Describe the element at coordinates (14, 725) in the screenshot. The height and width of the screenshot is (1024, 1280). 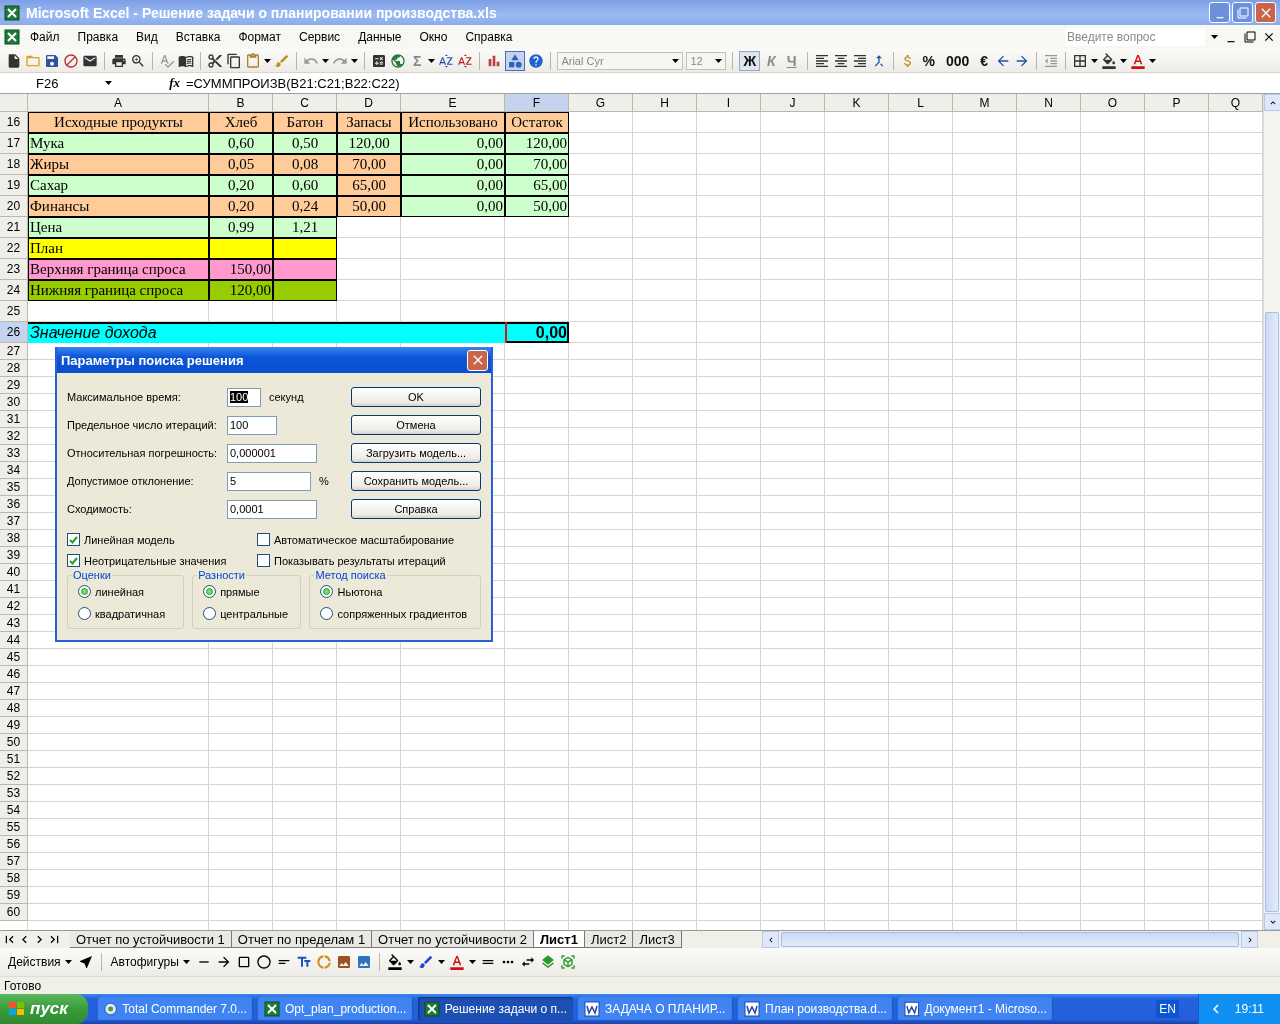
I see `row-header: 49` at that location.